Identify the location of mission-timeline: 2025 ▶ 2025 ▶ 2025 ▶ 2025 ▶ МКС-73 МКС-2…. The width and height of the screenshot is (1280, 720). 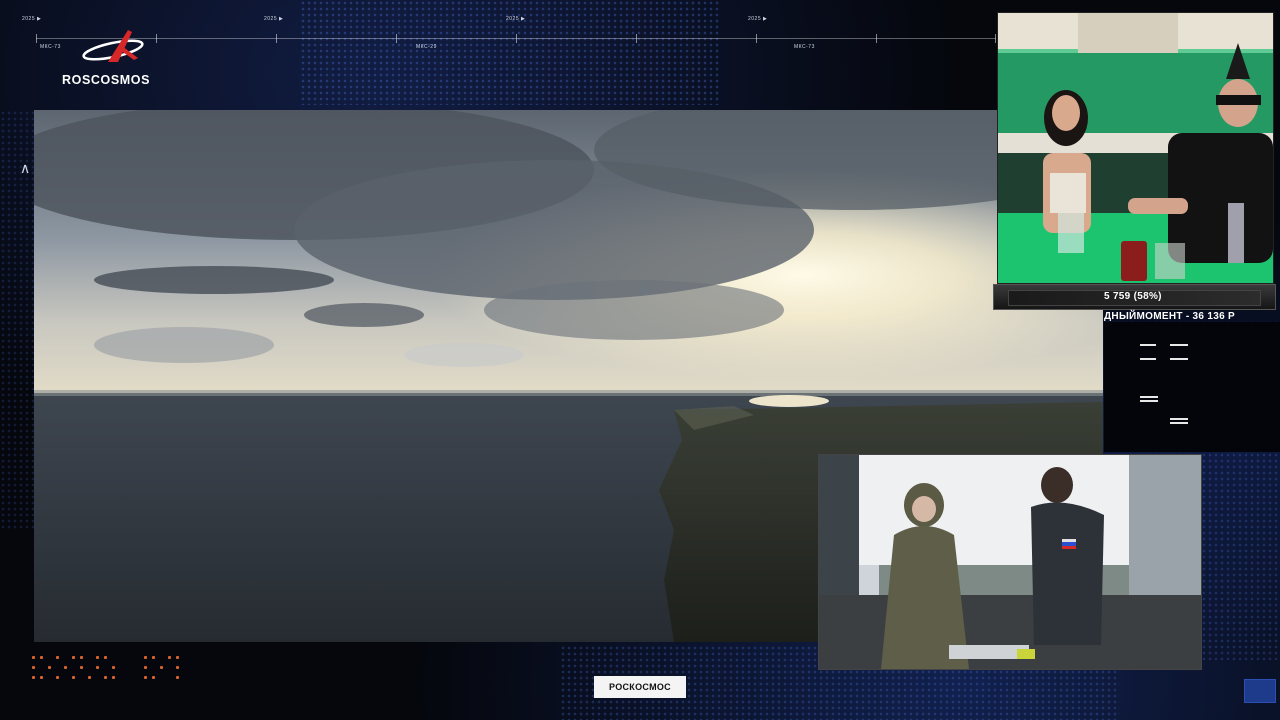
(509, 37).